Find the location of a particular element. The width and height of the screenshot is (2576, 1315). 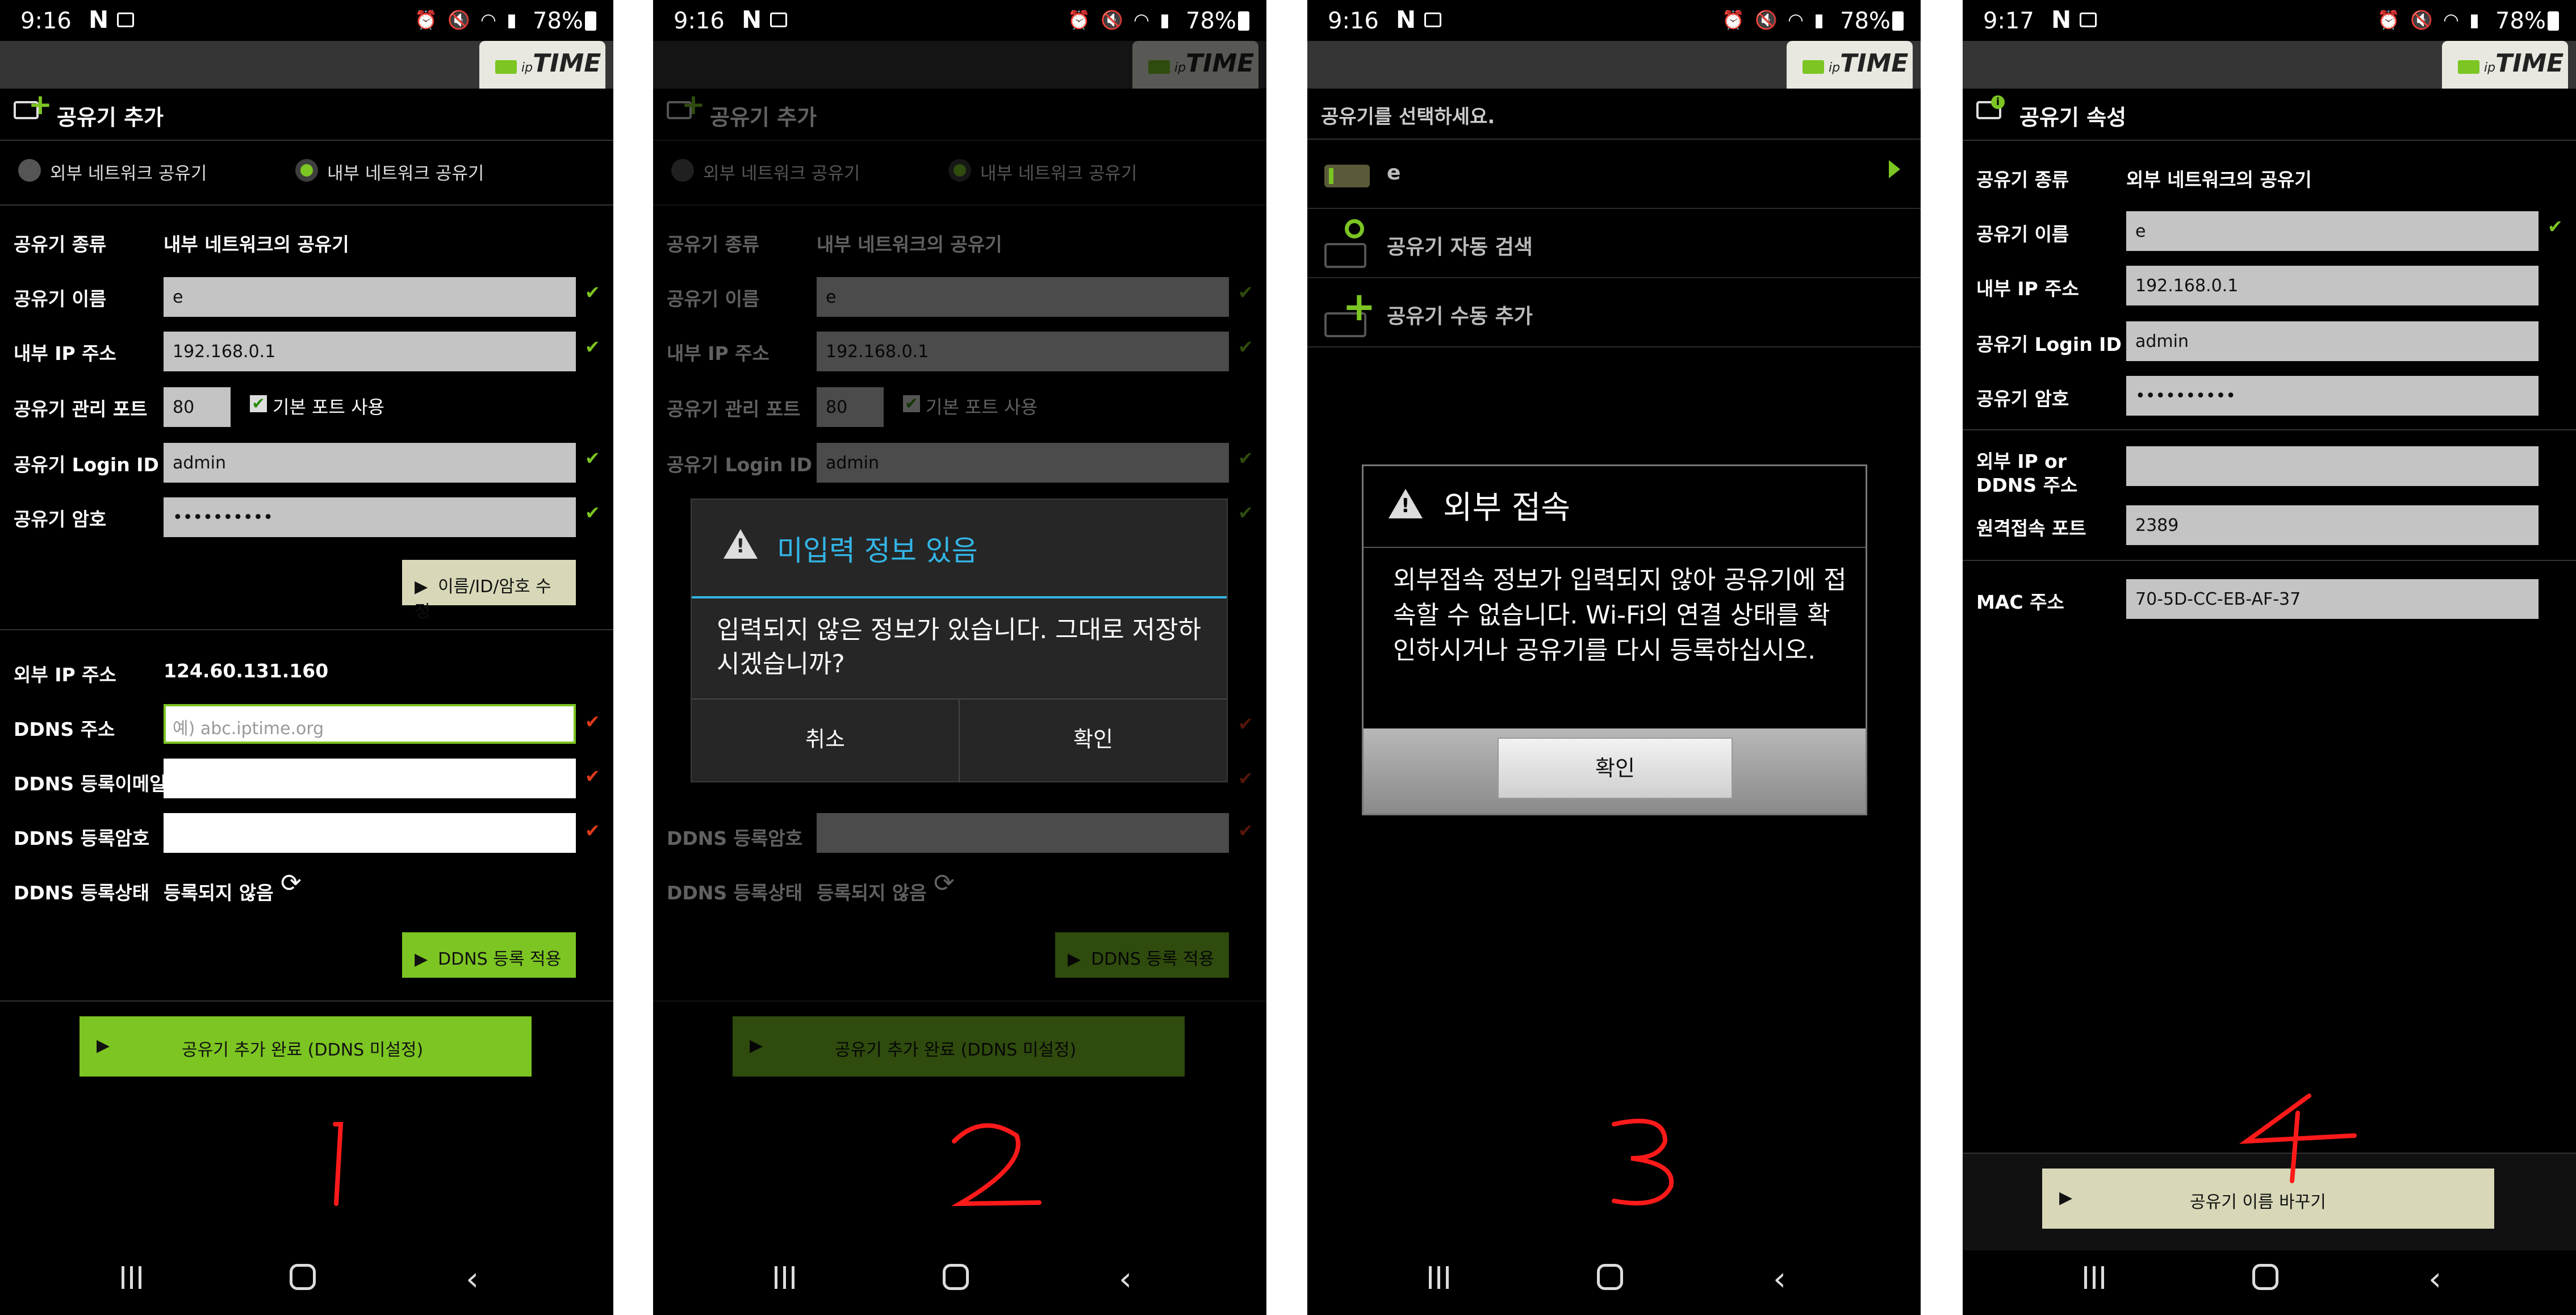

edit-name-id-password-button: ▶ 이름/ID/암호 수정 is located at coordinates (489, 591).